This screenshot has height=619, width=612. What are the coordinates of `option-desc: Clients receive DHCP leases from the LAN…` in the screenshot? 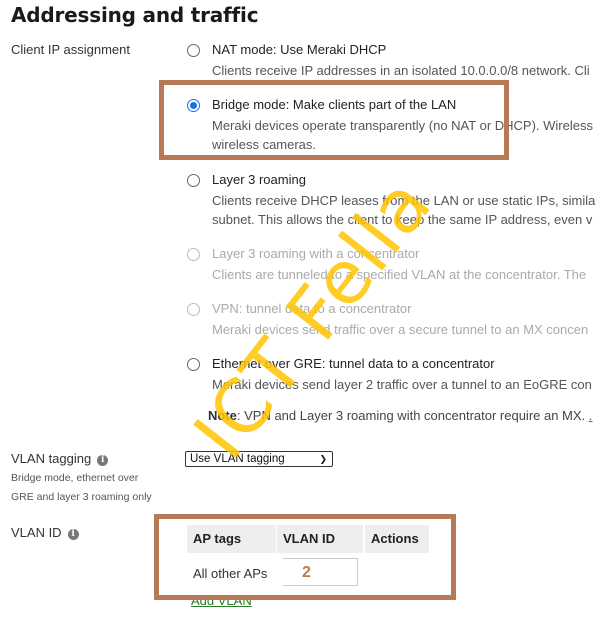 It's located at (404, 200).